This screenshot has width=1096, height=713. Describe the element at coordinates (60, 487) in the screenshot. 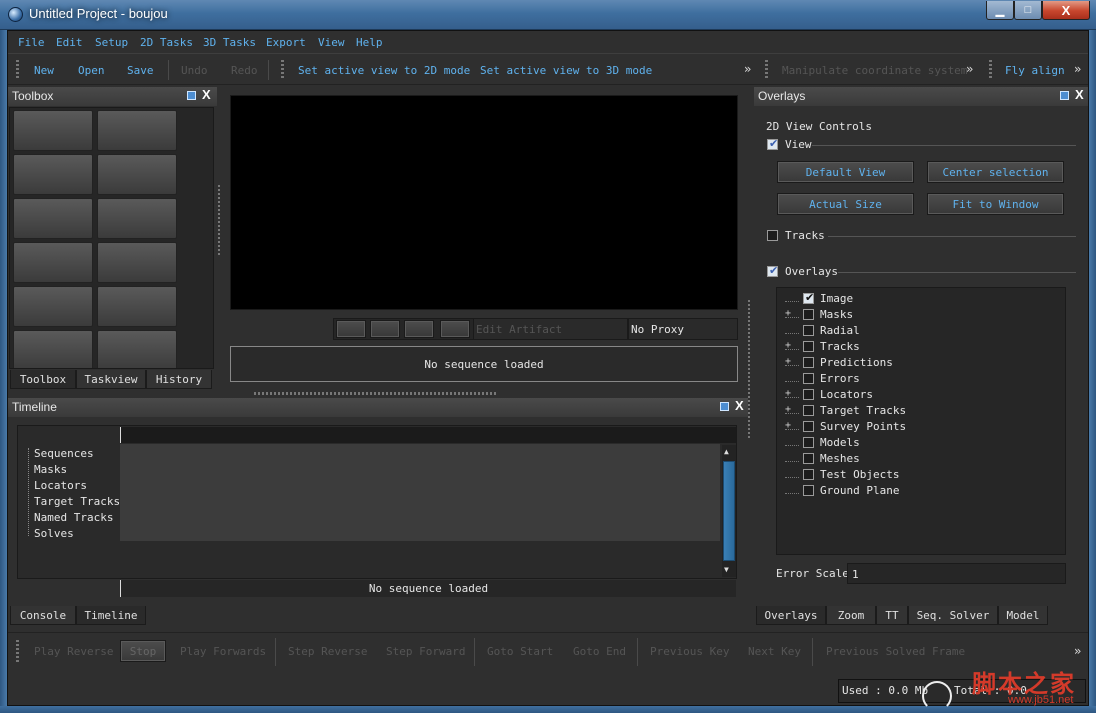

I see `timeline-item-locators: Locators` at that location.